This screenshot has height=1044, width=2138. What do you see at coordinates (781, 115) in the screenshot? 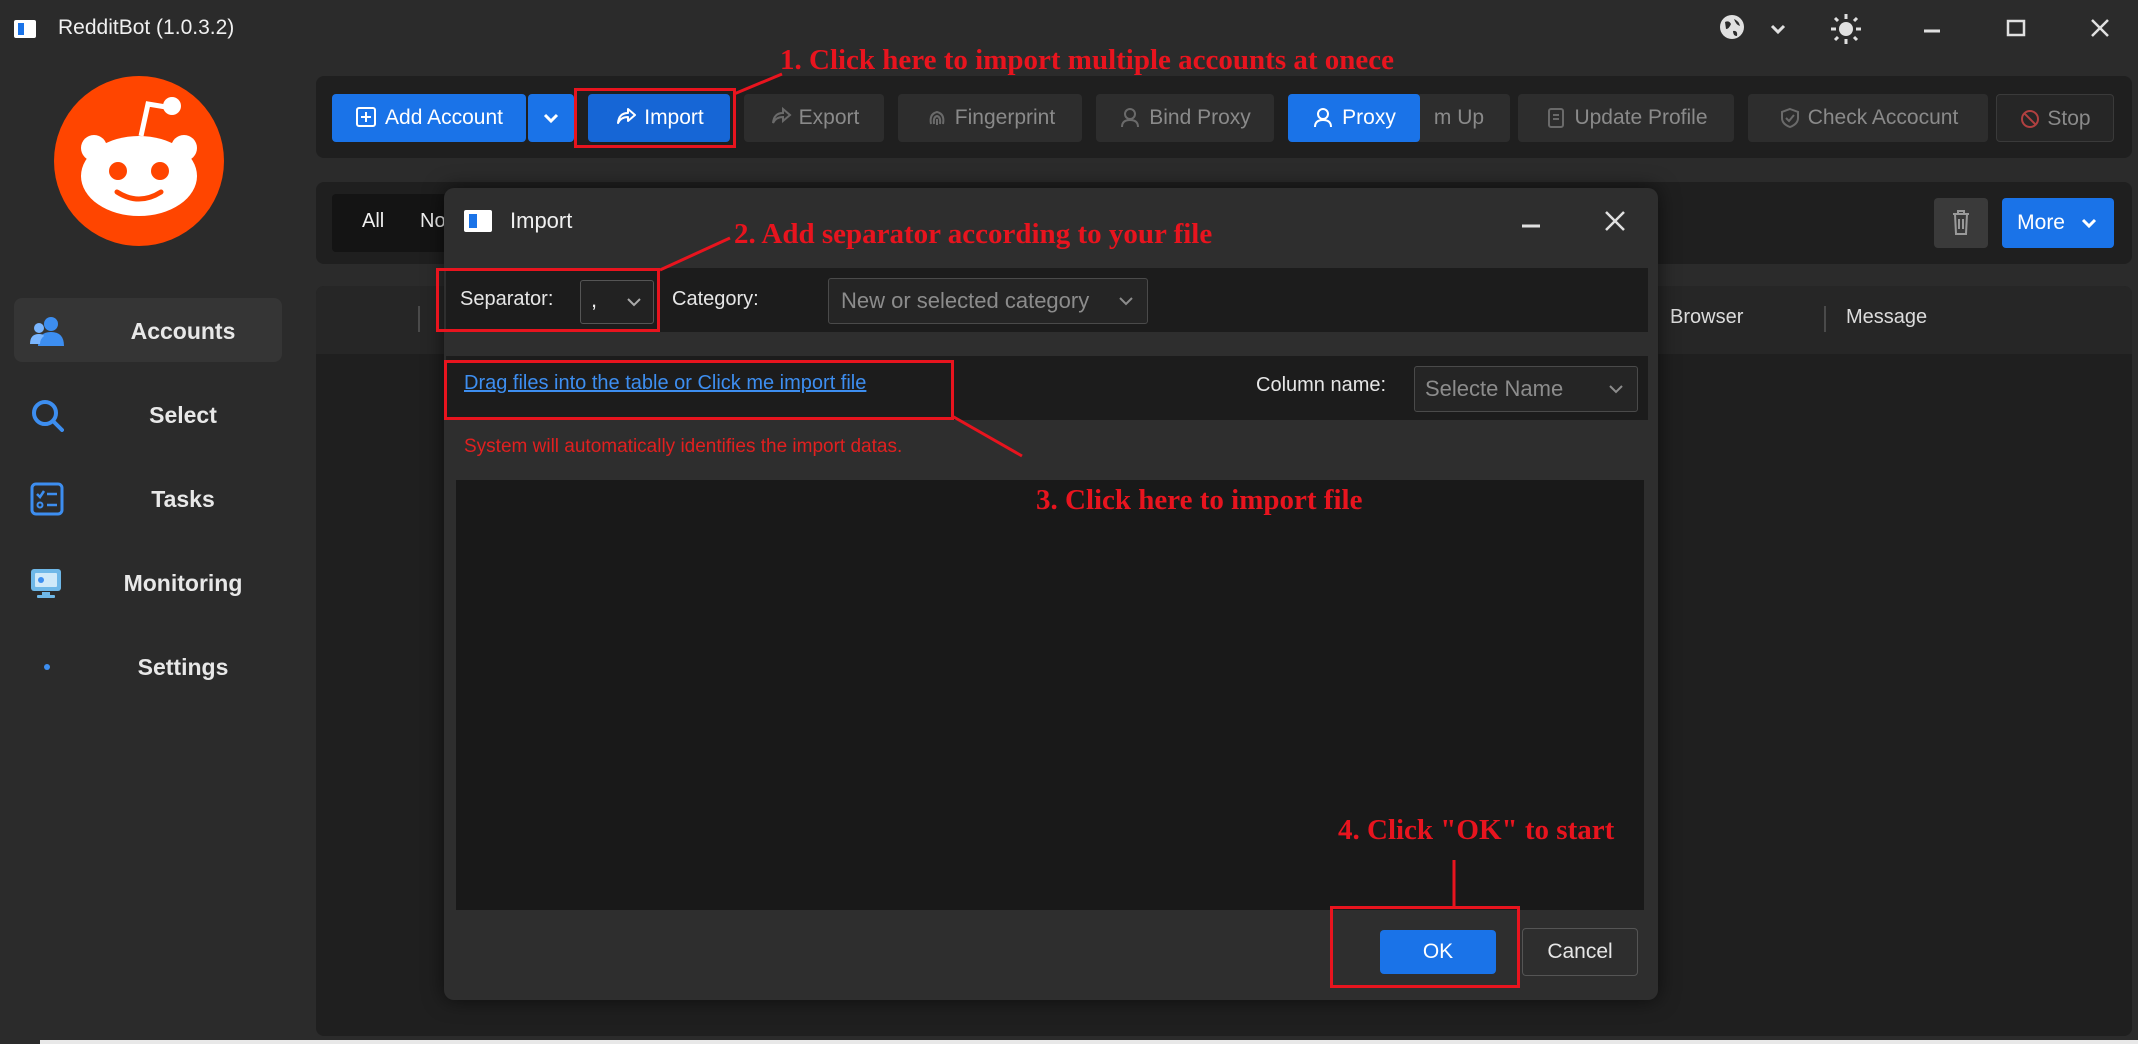
I see `export-icon` at bounding box center [781, 115].